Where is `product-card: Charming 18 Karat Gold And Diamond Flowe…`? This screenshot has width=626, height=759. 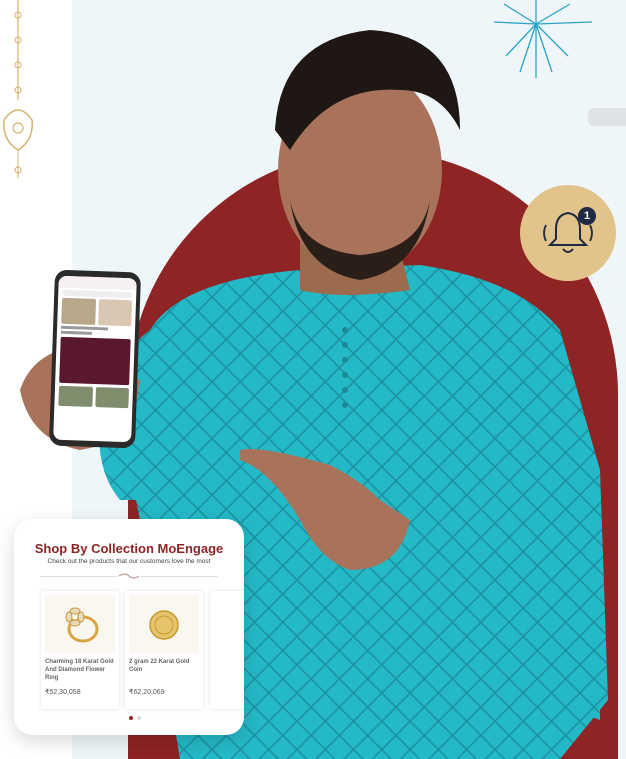 product-card: Charming 18 Karat Gold And Diamond Flowe… is located at coordinates (80, 650).